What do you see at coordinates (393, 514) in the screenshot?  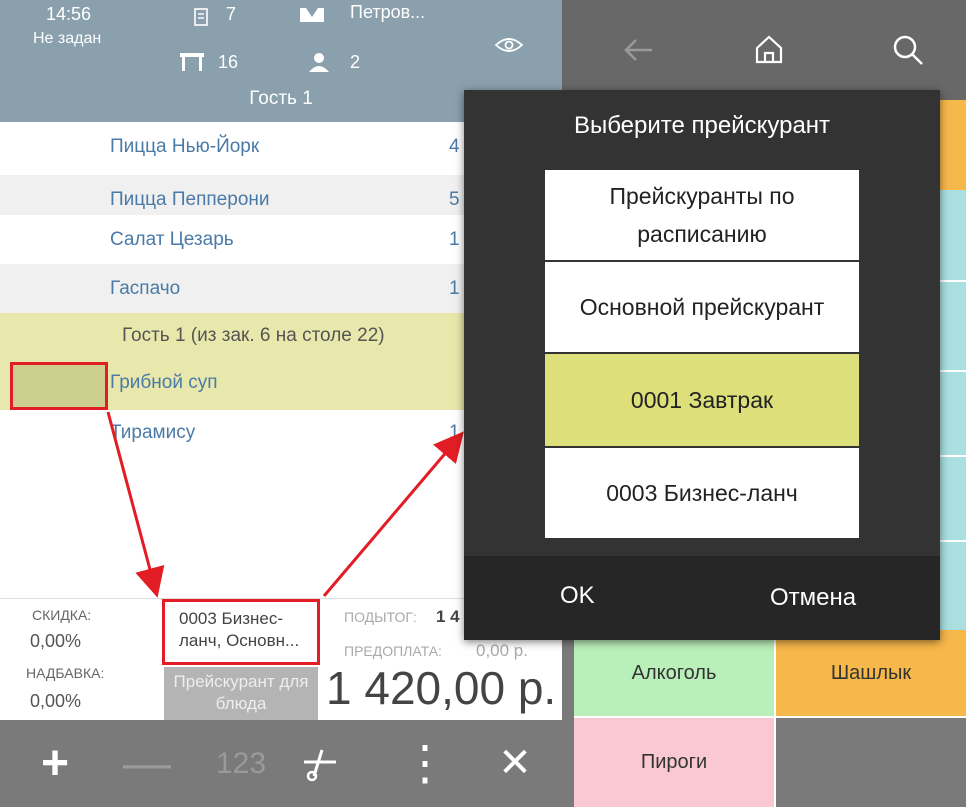 I see `annotation-arrow-up` at bounding box center [393, 514].